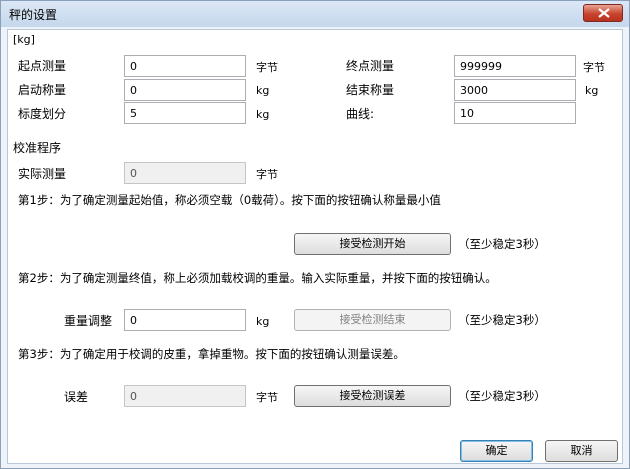 Image resolution: width=630 pixels, height=469 pixels. Describe the element at coordinates (24, 39) in the screenshot. I see `unit-header: [kg]` at that location.